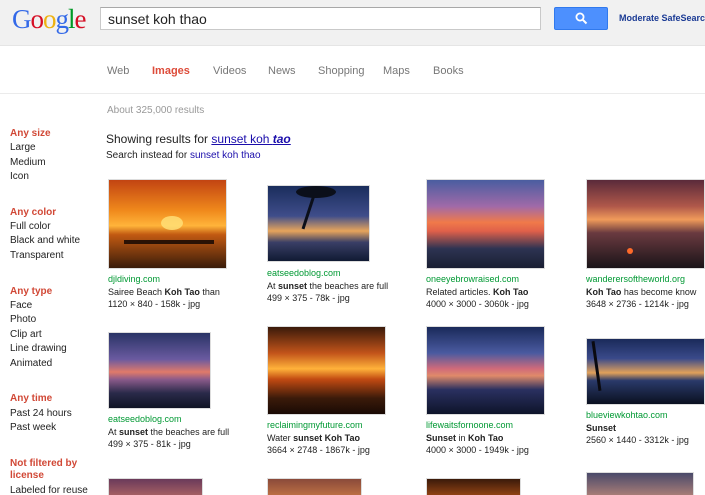 This screenshot has height=495, width=705. What do you see at coordinates (318, 450) in the screenshot?
I see `result-meta: 3664 × 2748 - 1867k - jpg` at bounding box center [318, 450].